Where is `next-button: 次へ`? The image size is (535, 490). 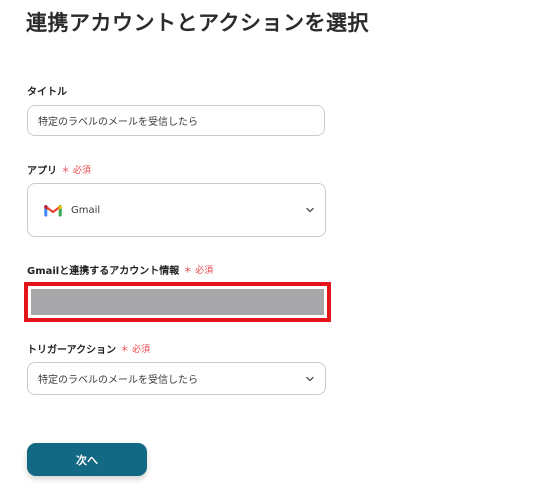 next-button: 次へ is located at coordinates (87, 459).